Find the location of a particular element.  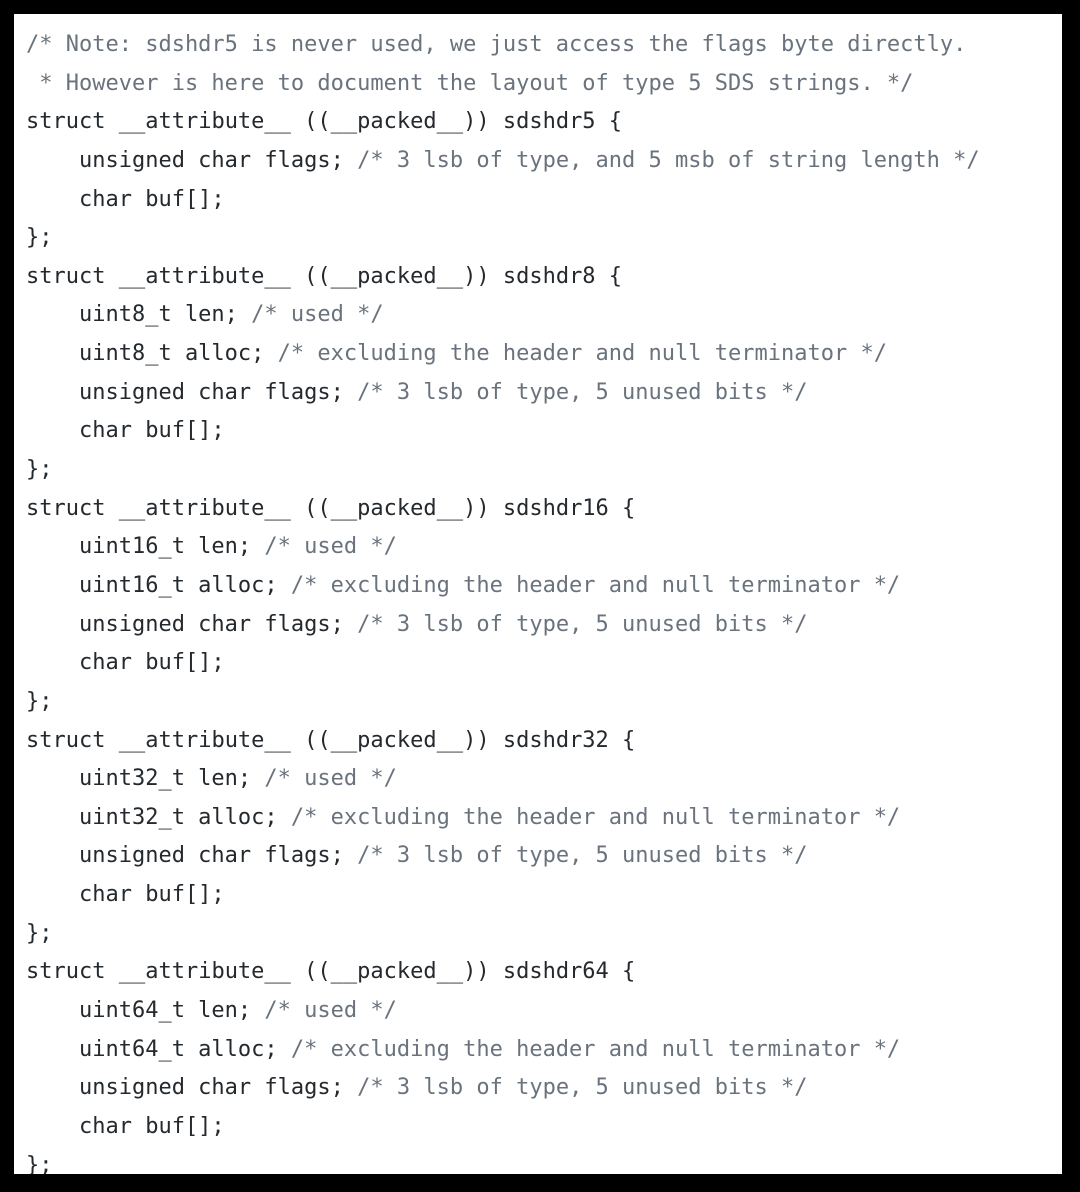

code-token-code: __attribute__ ((__packed__)) sdshdr64 { is located at coordinates (370, 972).